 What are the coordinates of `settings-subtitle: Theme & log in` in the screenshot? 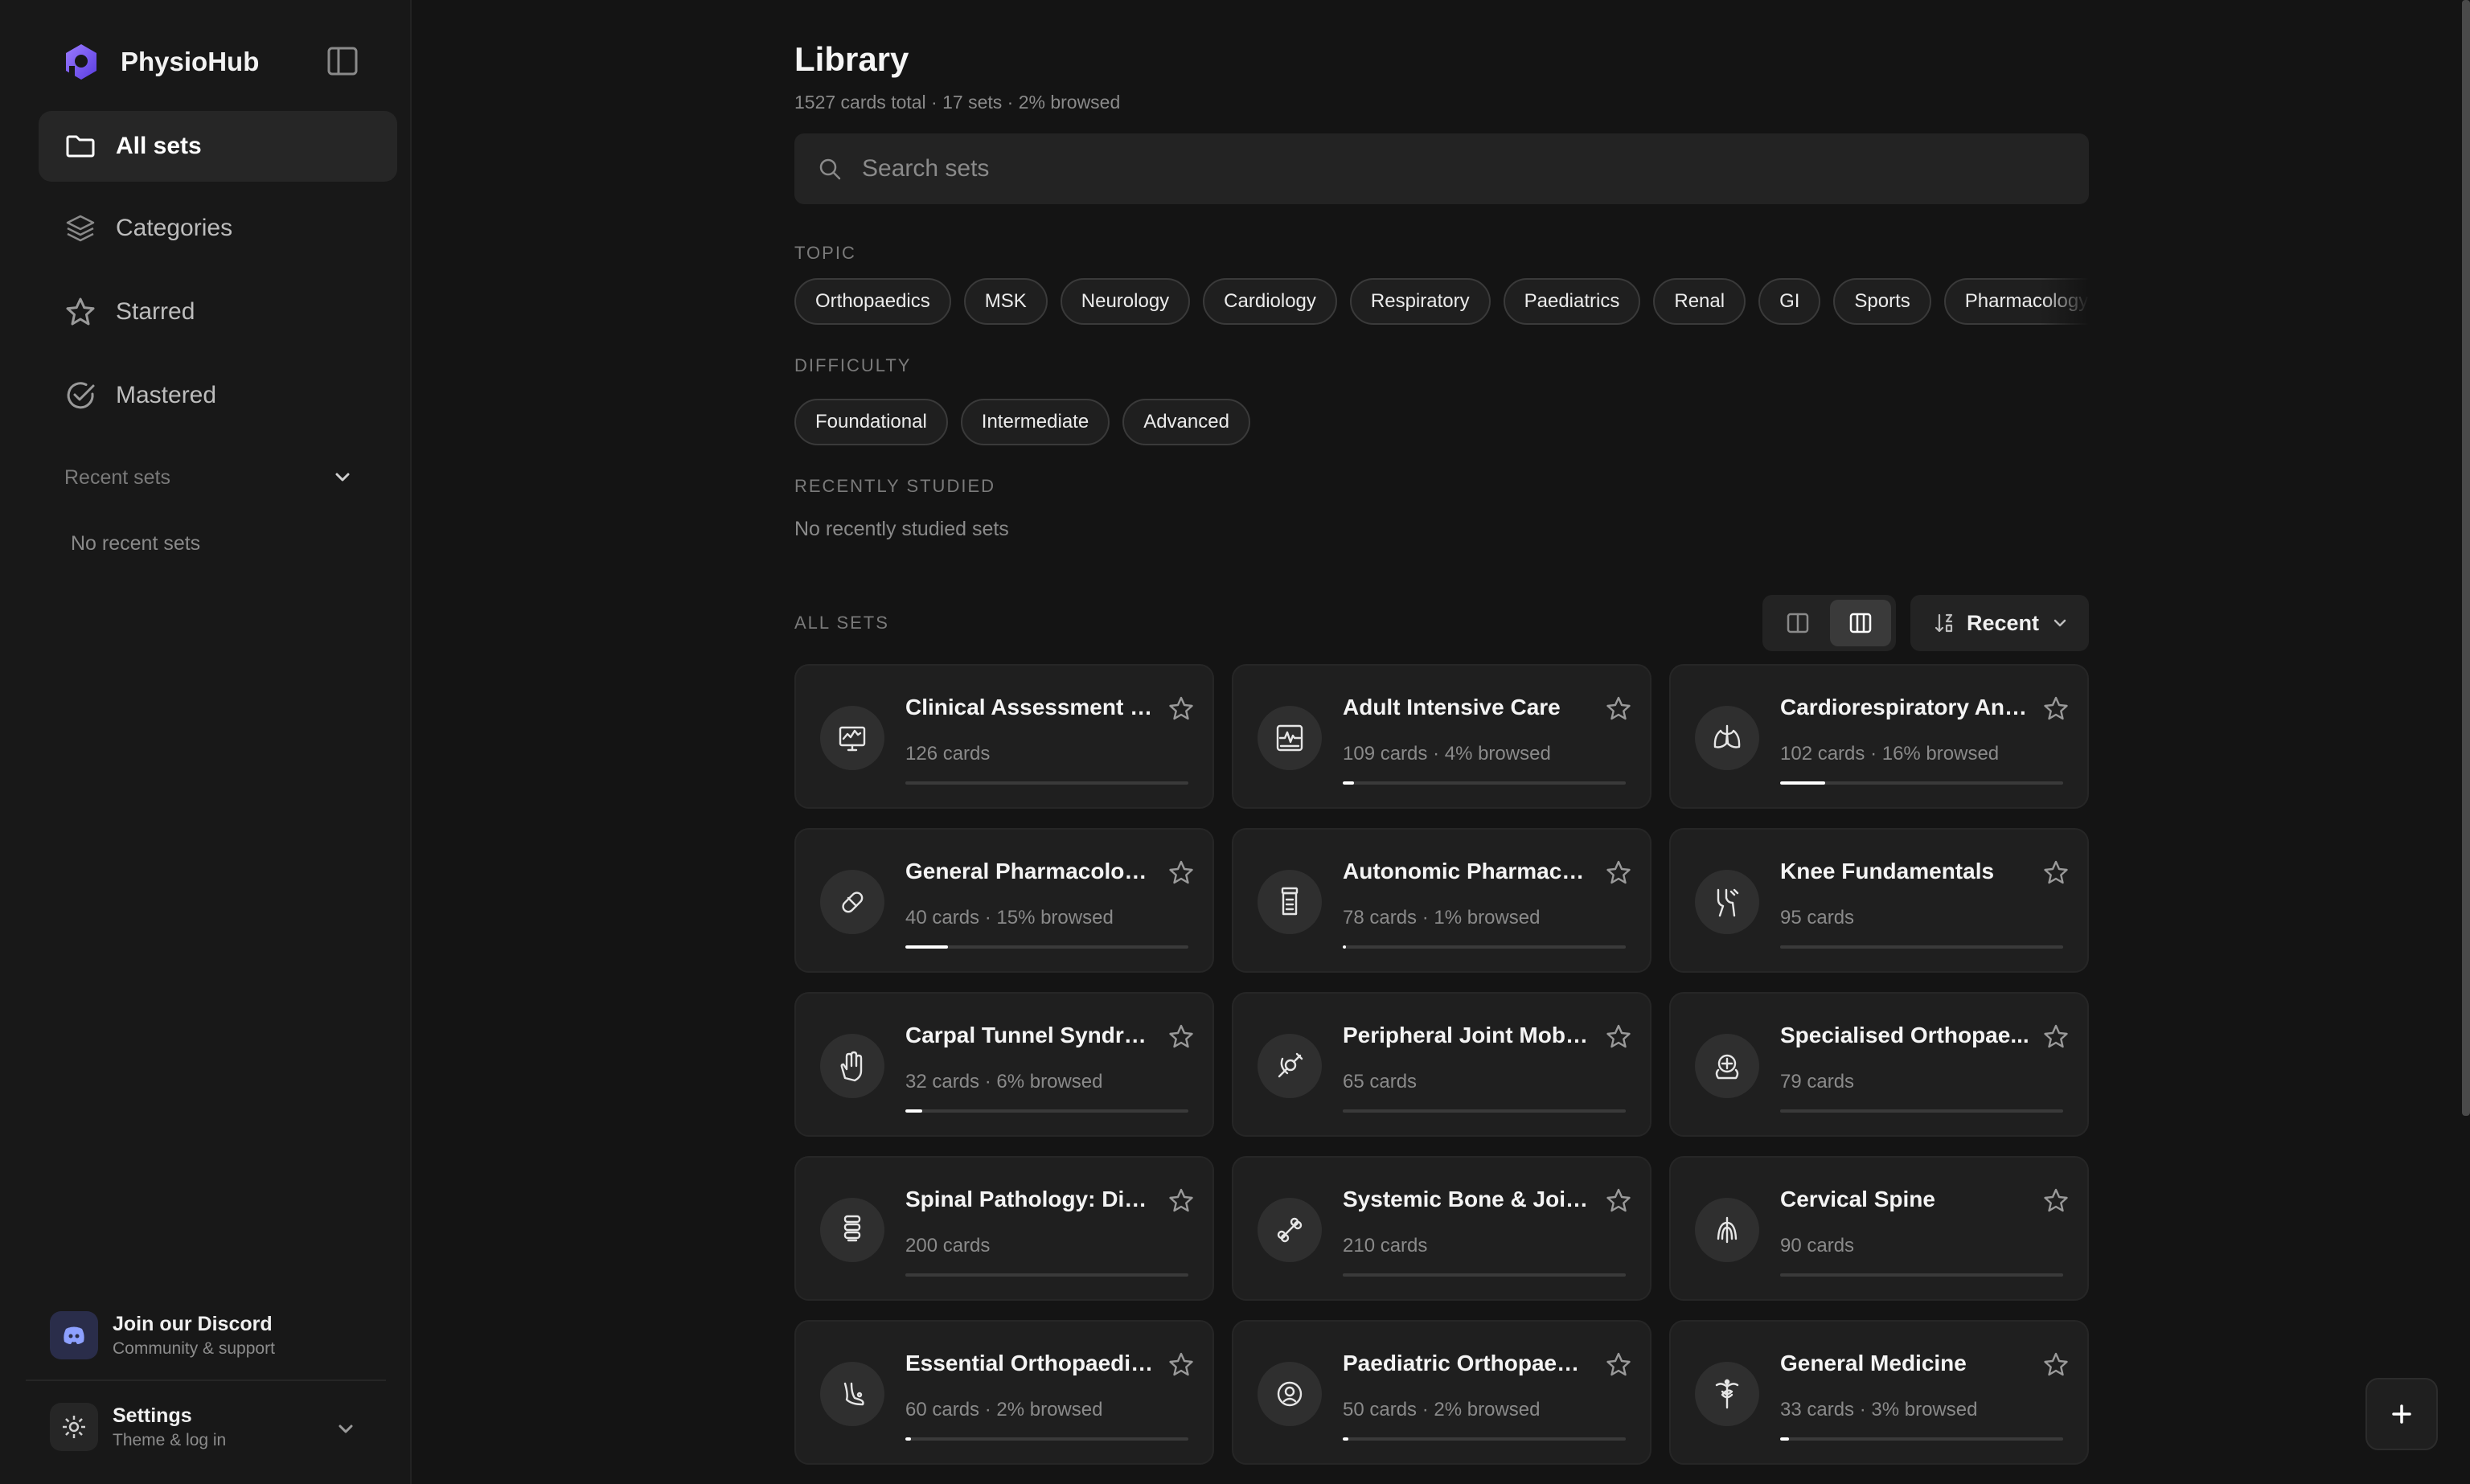 It's located at (170, 1440).